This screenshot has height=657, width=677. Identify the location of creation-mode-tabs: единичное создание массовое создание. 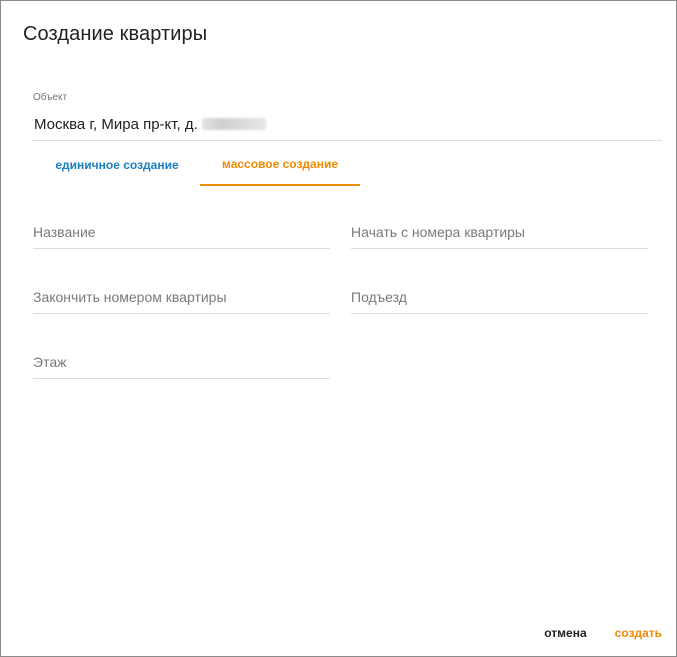
(204, 165).